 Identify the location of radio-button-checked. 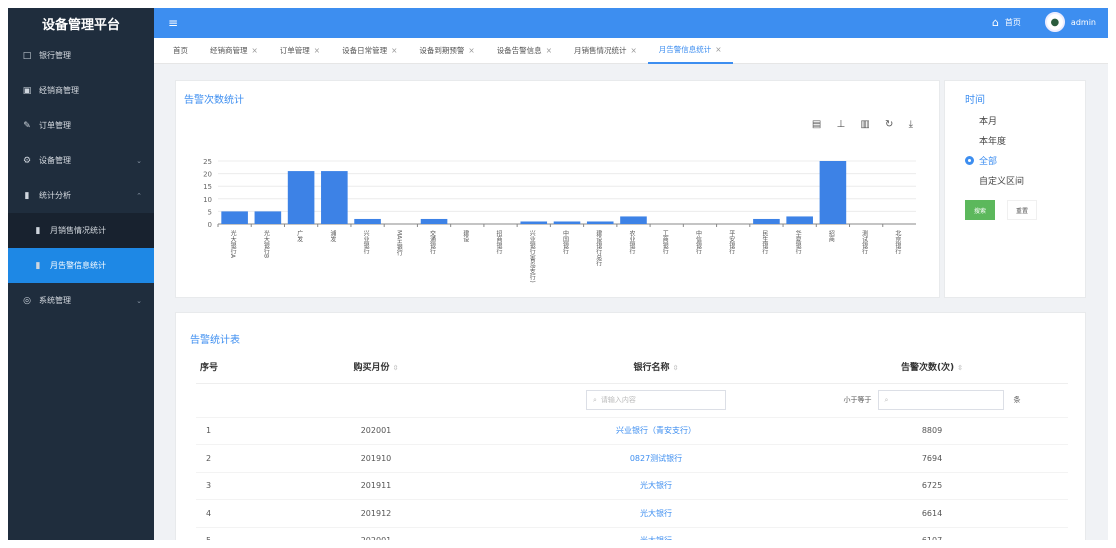
(969, 160).